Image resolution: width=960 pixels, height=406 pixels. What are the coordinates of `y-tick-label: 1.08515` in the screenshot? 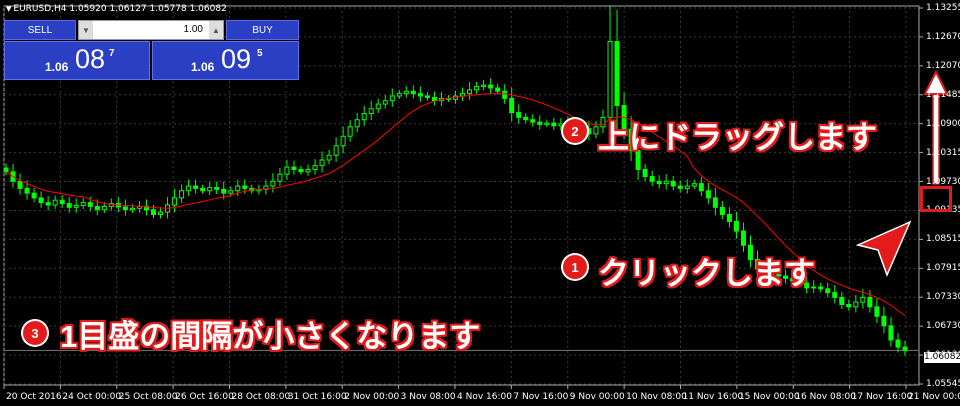 It's located at (943, 239).